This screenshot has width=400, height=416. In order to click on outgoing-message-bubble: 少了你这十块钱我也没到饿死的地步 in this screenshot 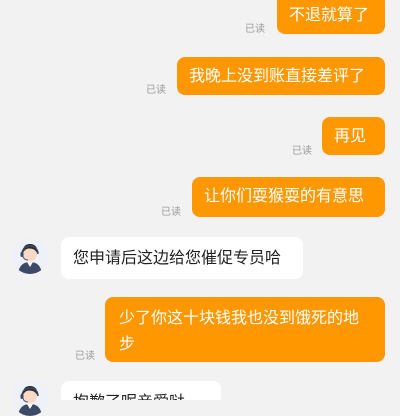, I will do `click(245, 329)`.